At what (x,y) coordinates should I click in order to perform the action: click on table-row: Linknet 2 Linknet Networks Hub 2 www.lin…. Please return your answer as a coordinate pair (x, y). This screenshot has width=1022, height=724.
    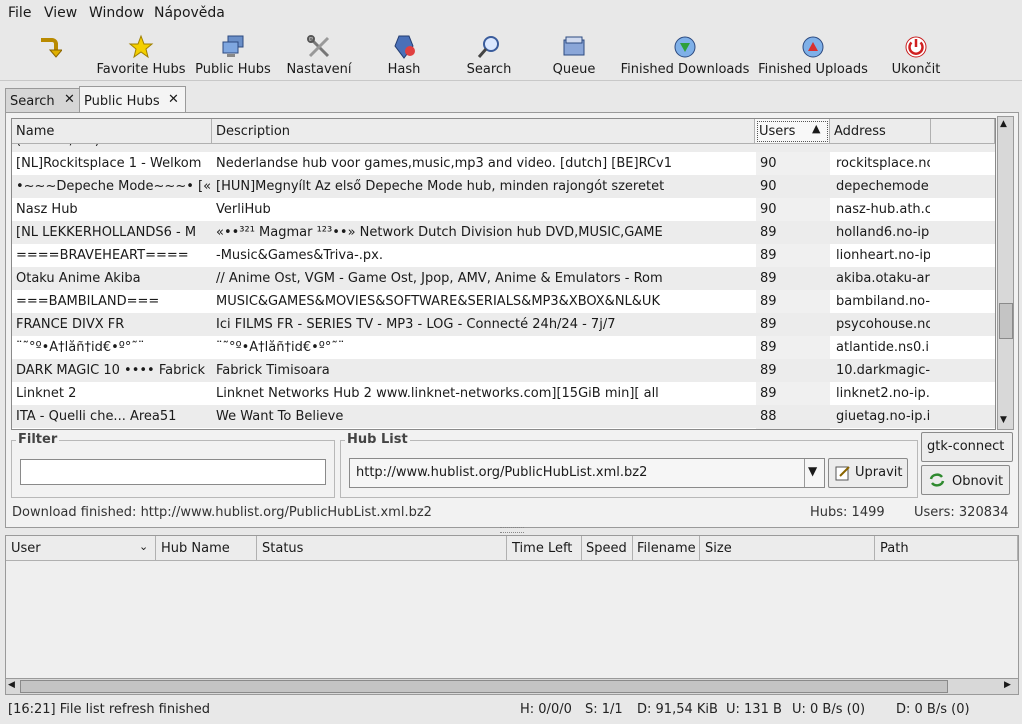
    Looking at the image, I should click on (503, 393).